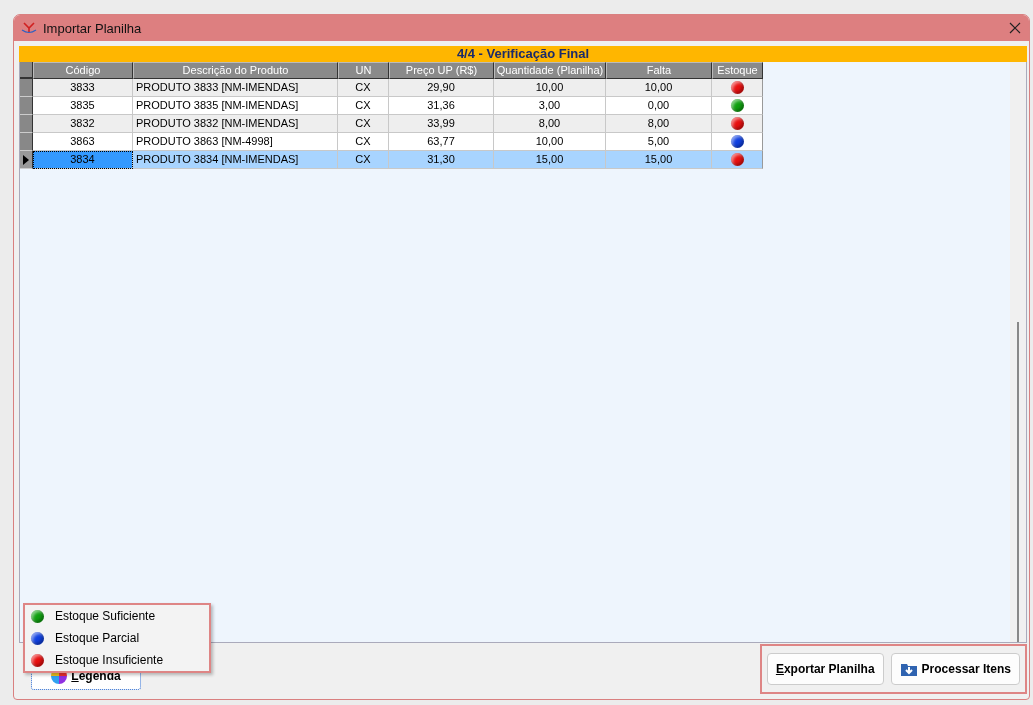 The height and width of the screenshot is (705, 1033). Describe the element at coordinates (83, 124) in the screenshot. I see `table-cell: 3832` at that location.